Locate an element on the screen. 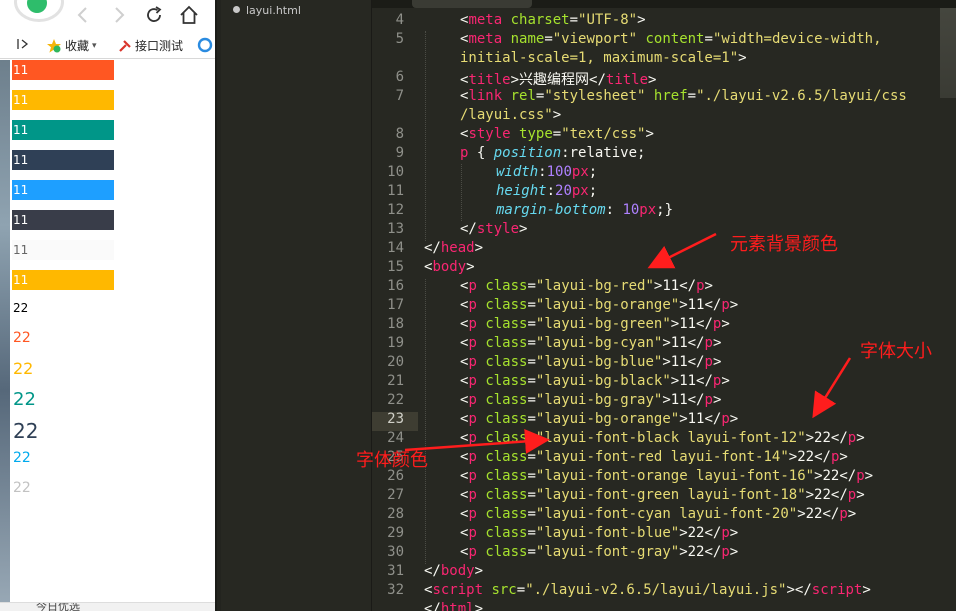 This screenshot has width=956, height=611. browser-status-bar: 今日优选 is located at coordinates (107, 606).